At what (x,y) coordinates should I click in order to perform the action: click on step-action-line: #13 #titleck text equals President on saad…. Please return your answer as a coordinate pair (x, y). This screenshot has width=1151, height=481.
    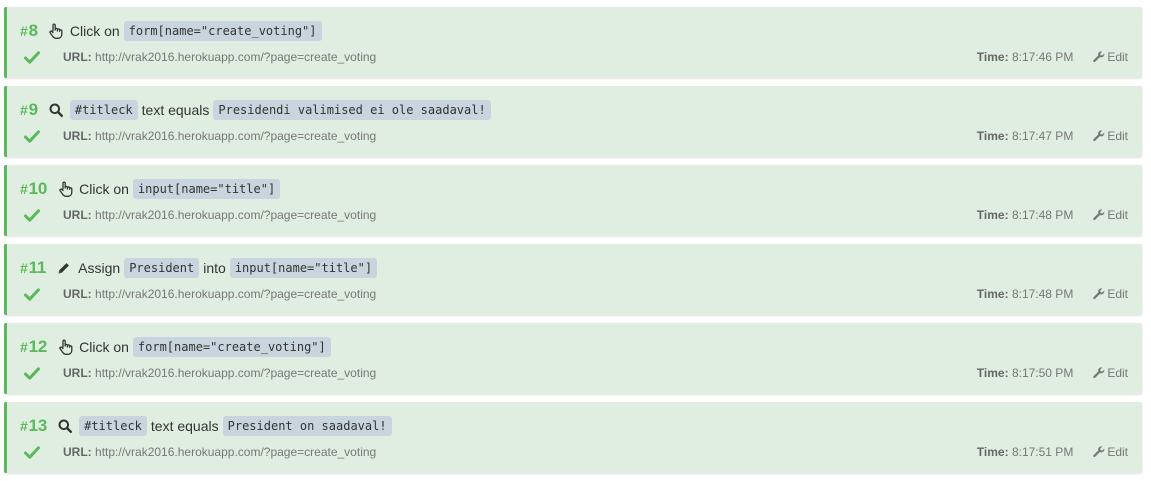
    Looking at the image, I should click on (208, 426).